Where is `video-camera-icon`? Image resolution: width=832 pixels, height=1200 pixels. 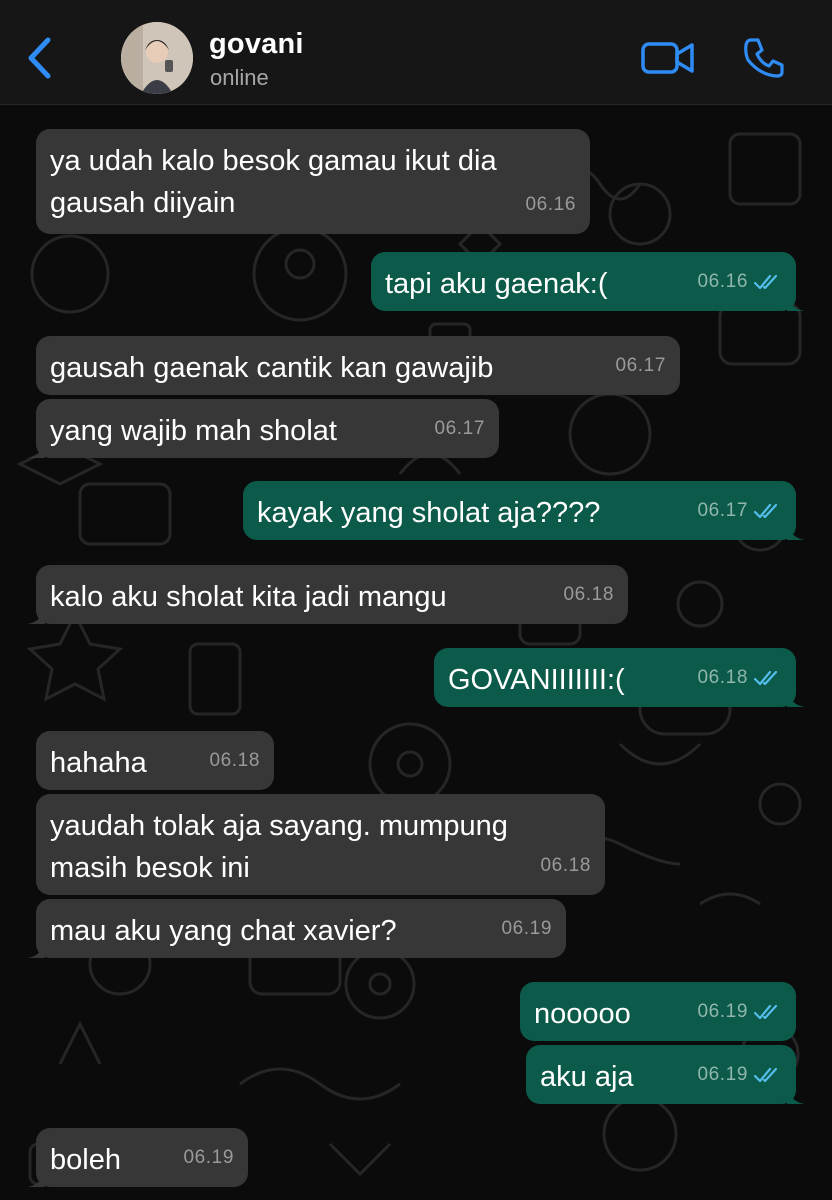 video-camera-icon is located at coordinates (667, 58).